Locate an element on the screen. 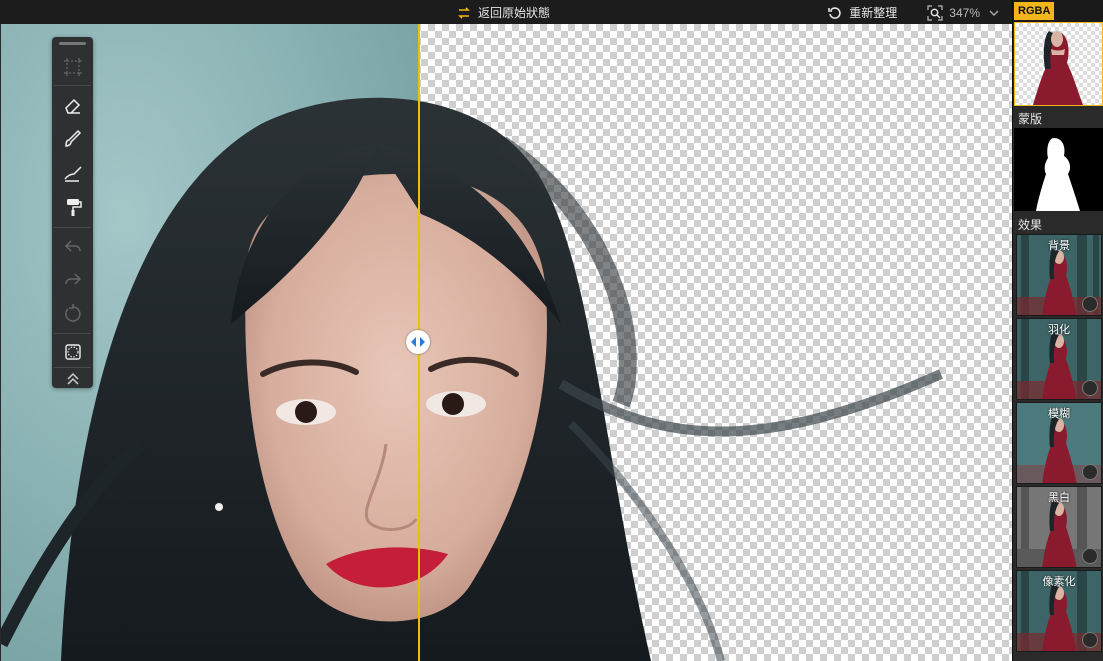  palette-grip is located at coordinates (72, 43).